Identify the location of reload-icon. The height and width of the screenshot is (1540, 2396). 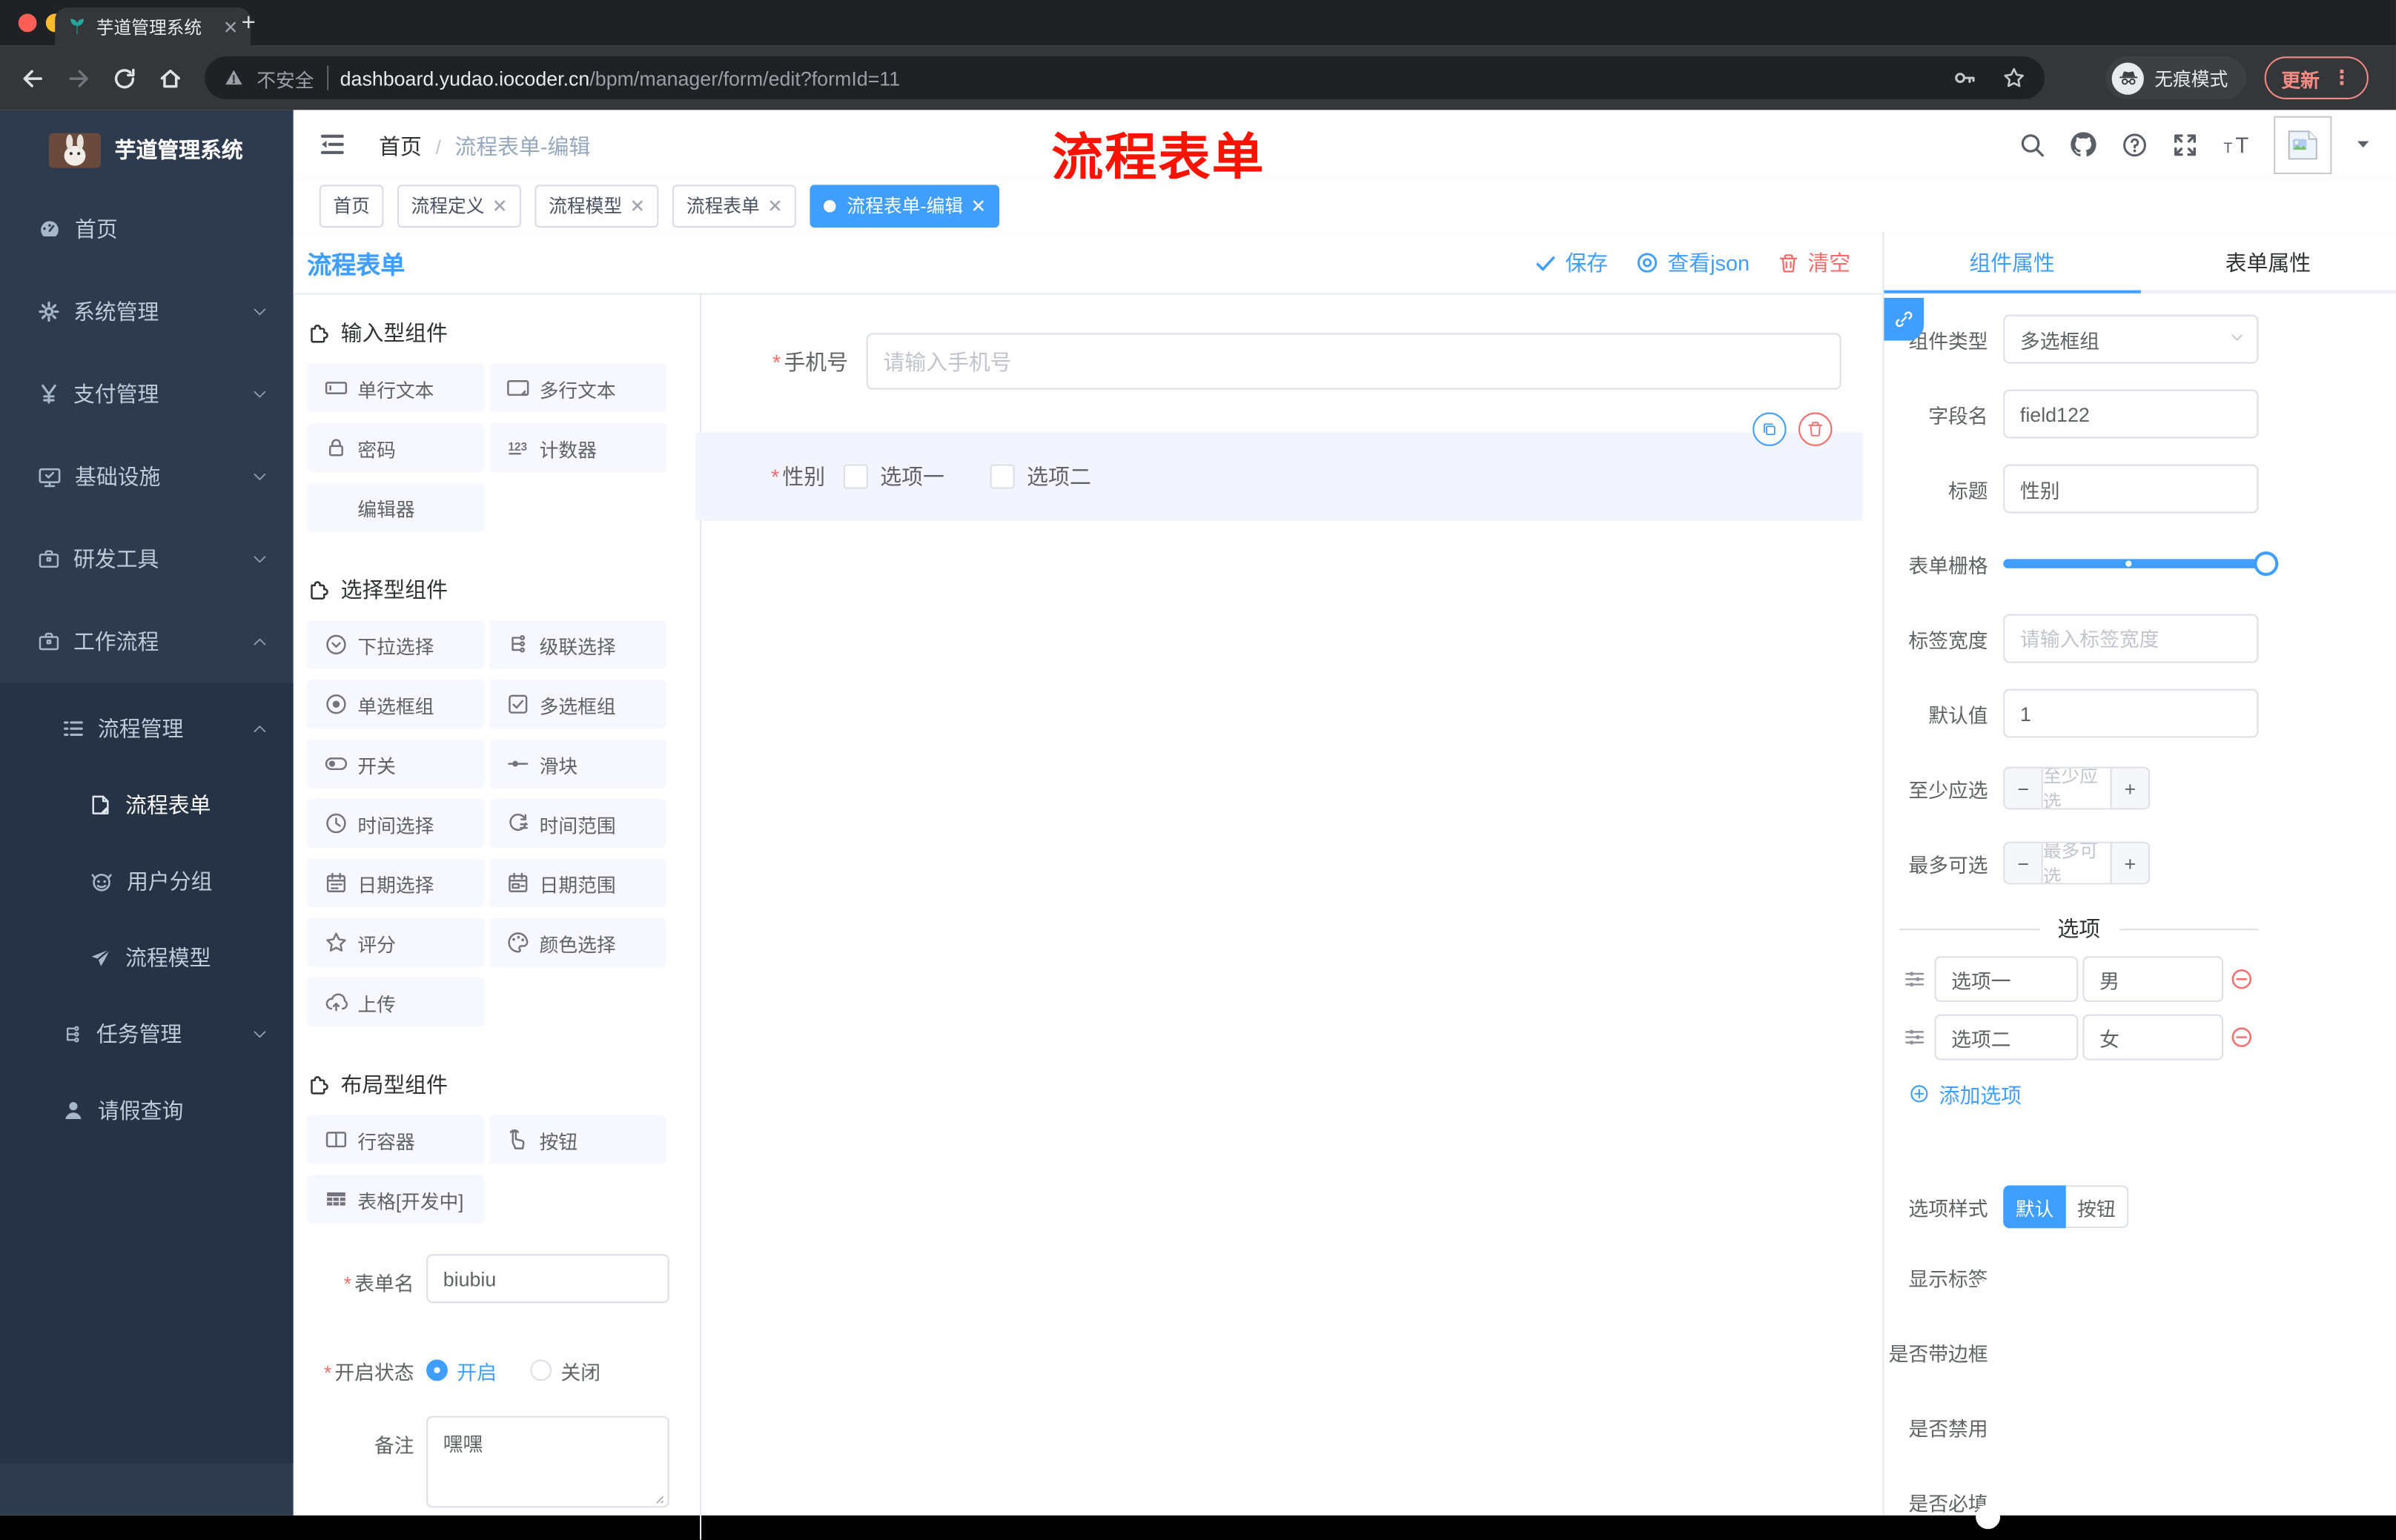
(124, 78).